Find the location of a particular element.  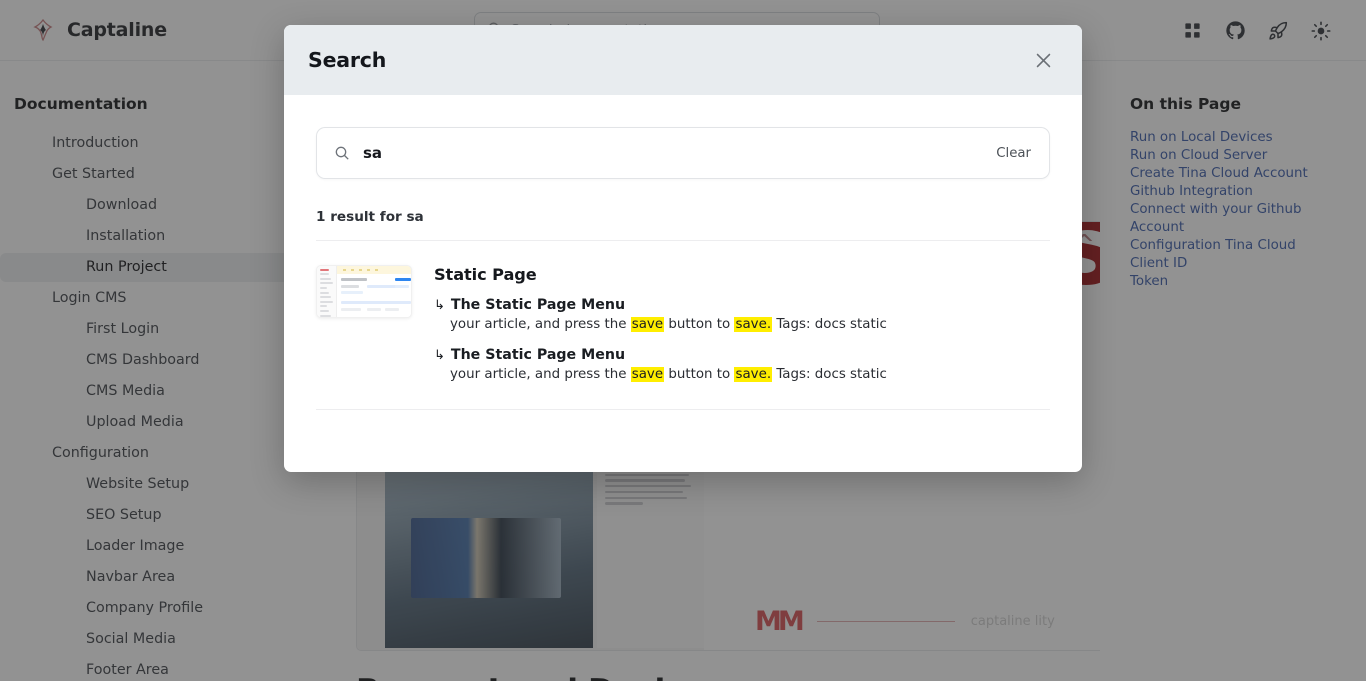

close-icon is located at coordinates (1043, 60).